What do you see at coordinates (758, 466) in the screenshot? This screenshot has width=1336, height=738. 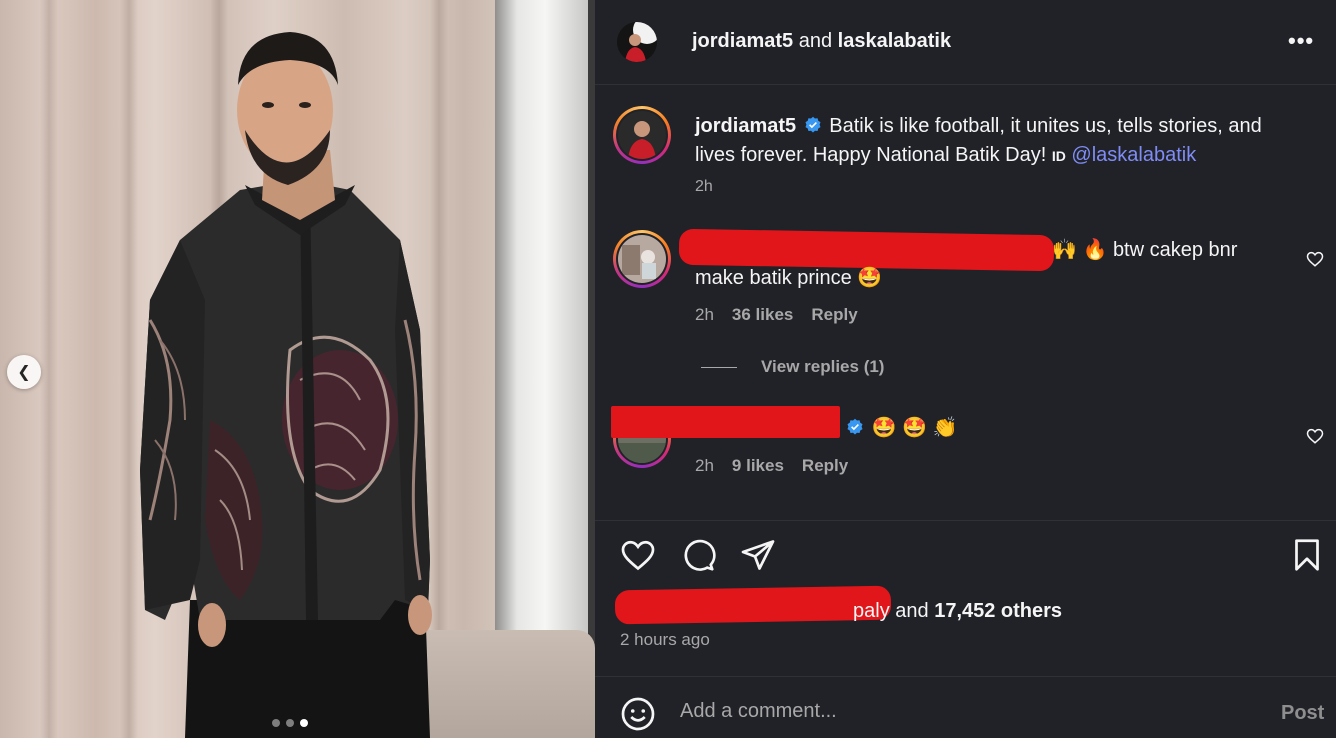 I see `comment-likes: 9 likes` at bounding box center [758, 466].